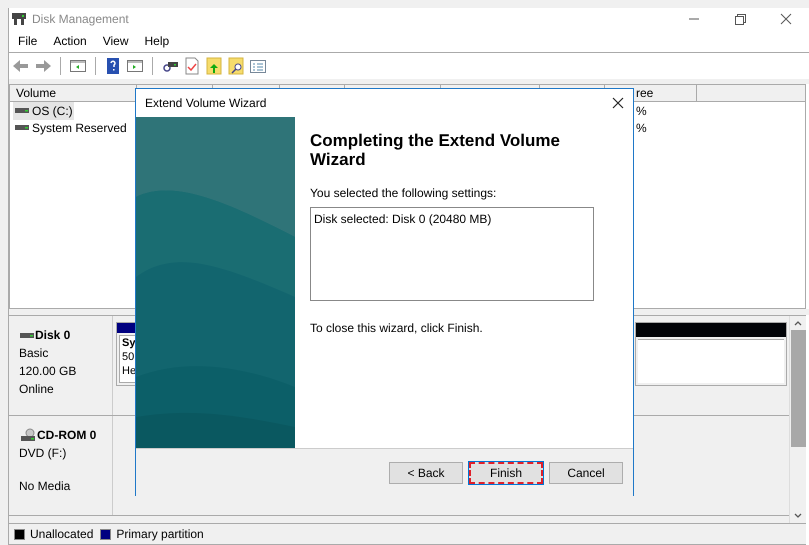 The height and width of the screenshot is (545, 809). I want to click on volume-row: System Reserved, so click(70, 127).